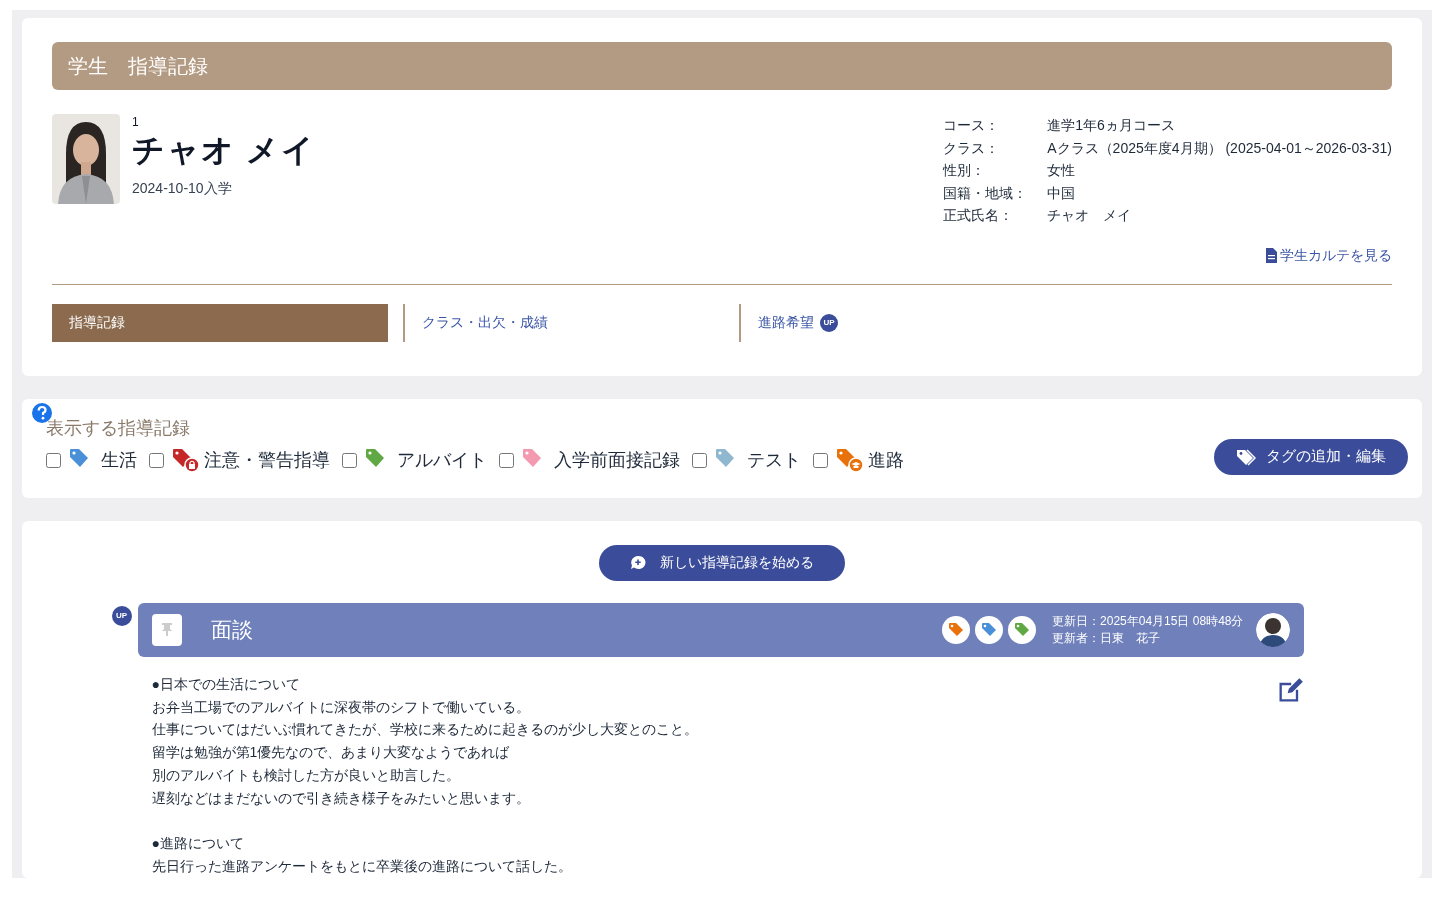  Describe the element at coordinates (722, 562) in the screenshot. I see `new-record-button: 新しい指導記録を始める` at that location.